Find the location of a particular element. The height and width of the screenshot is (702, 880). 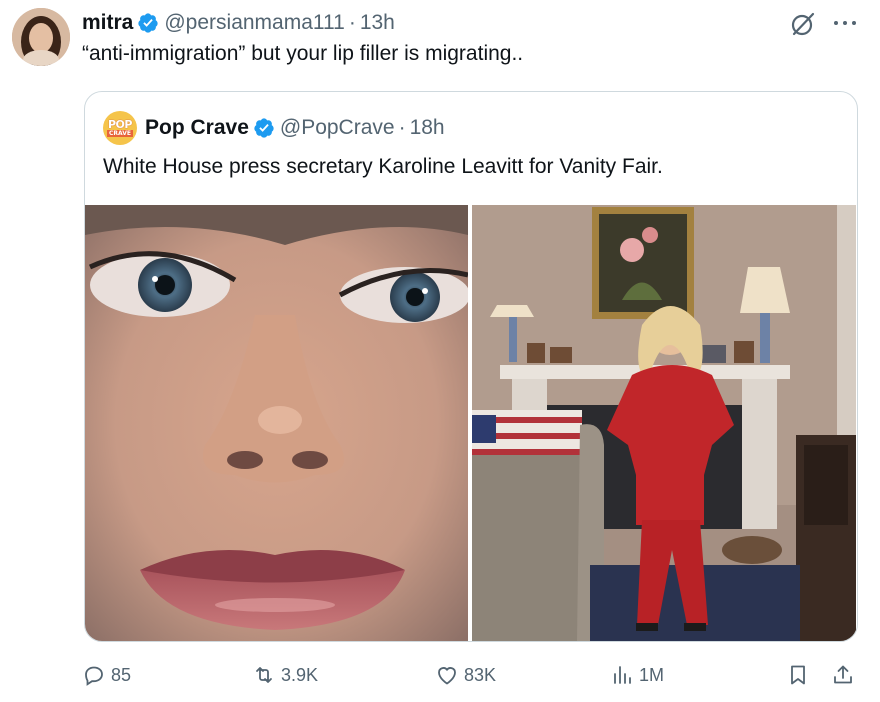

quoted-avatar: POP CRAVE is located at coordinates (120, 128).